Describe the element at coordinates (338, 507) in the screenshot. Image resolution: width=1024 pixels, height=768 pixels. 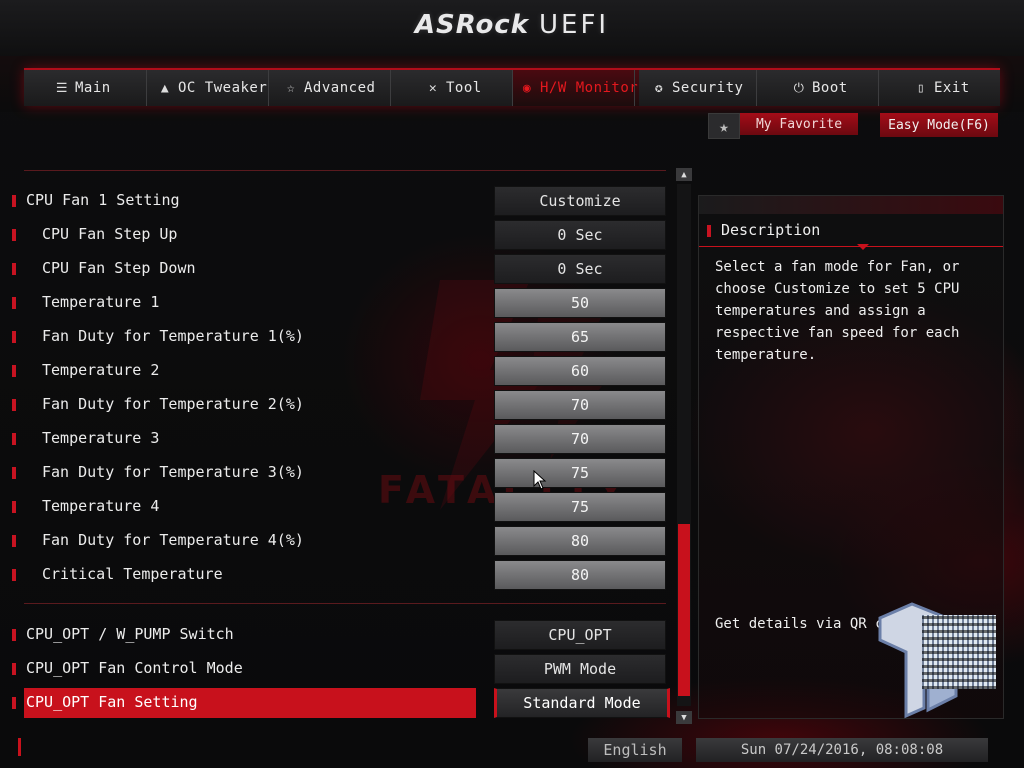
I see `setting-row-temperature-4: Temperature 4 75` at that location.